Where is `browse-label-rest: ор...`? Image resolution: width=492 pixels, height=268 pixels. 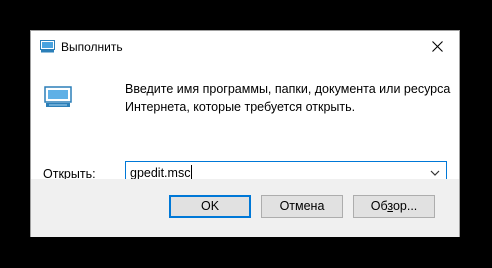
browse-label-rest: ор... is located at coordinates (405, 206).